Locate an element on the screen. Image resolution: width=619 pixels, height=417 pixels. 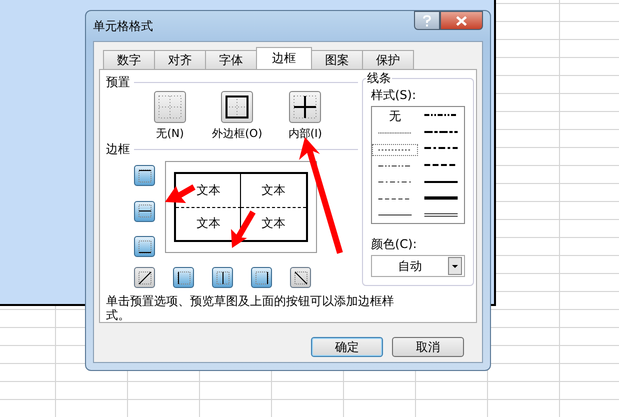
tab: 图案 is located at coordinates (337, 59).